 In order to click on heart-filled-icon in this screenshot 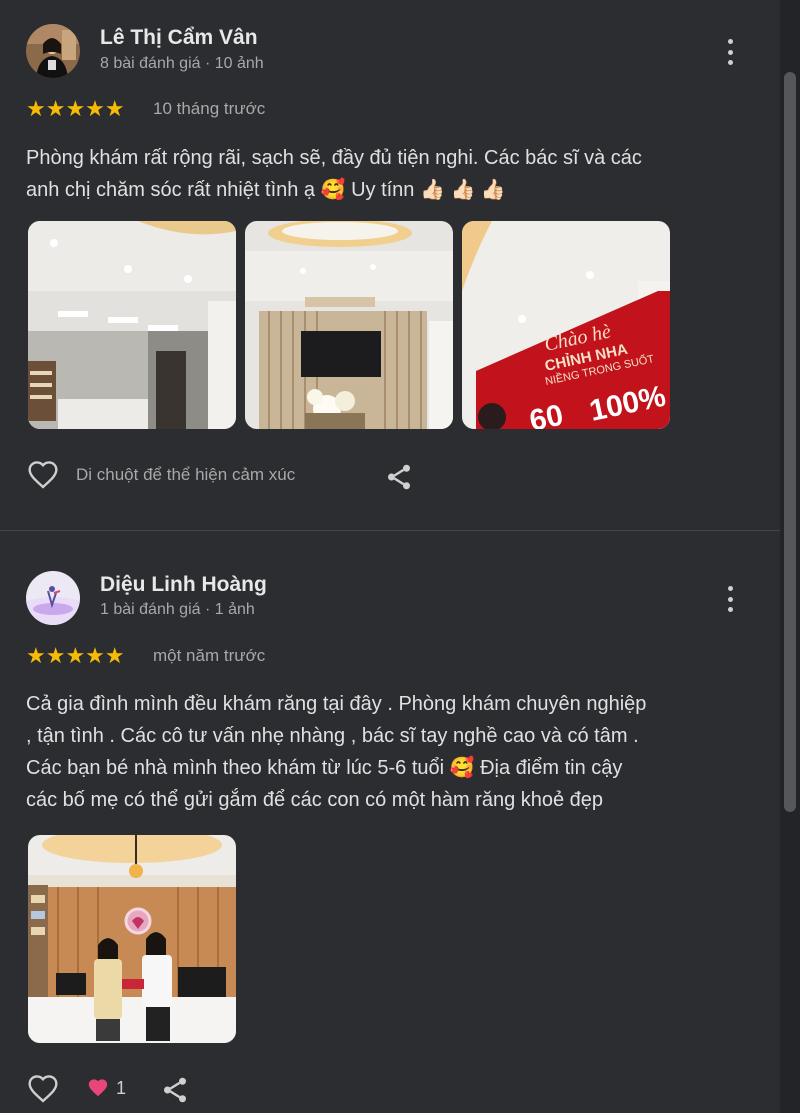, I will do `click(98, 1088)`.